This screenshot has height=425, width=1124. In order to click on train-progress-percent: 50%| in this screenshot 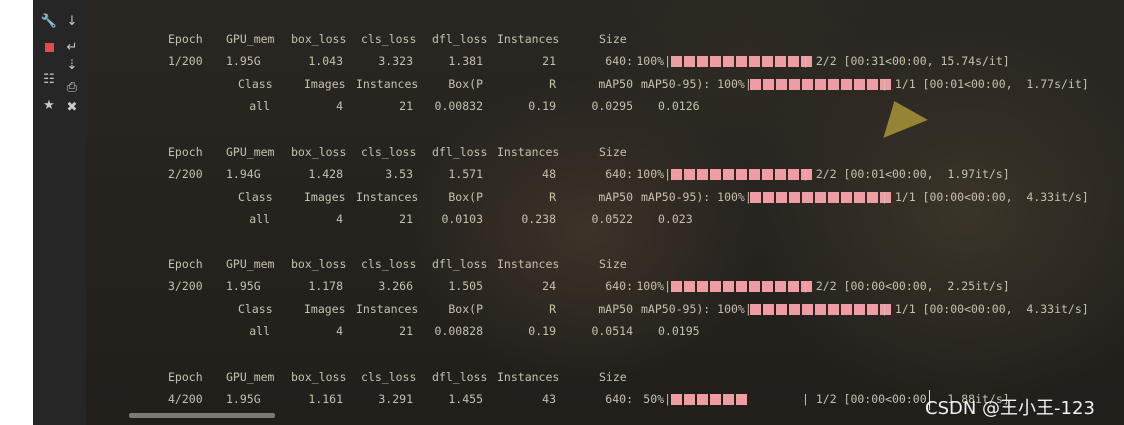, I will do `click(657, 399)`.